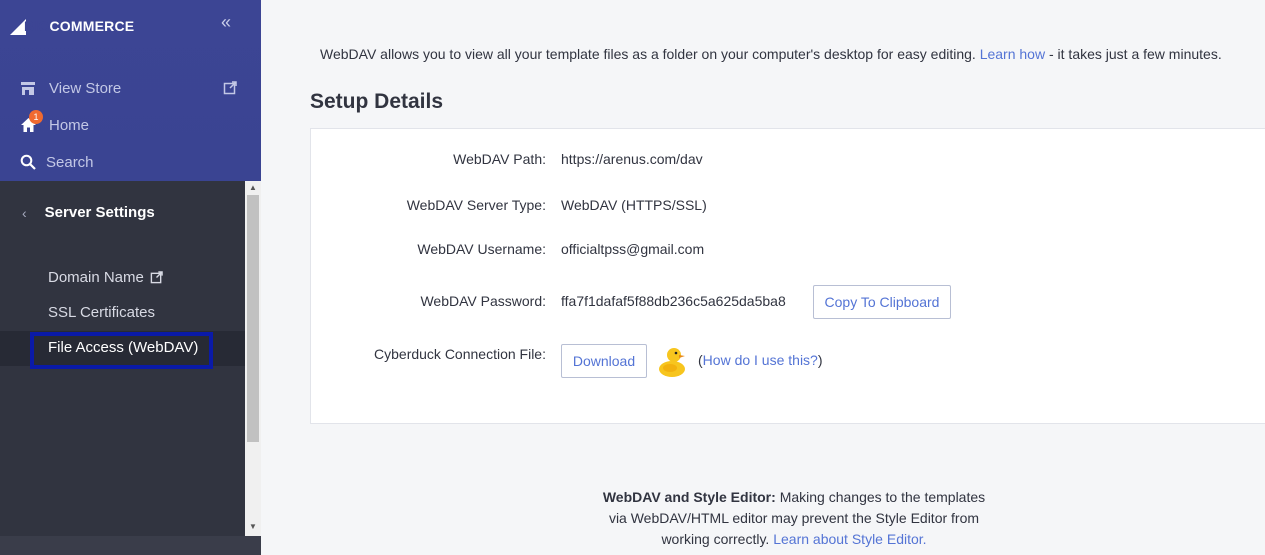  I want to click on username-value: officialtpss@gmail.com, so click(633, 249).